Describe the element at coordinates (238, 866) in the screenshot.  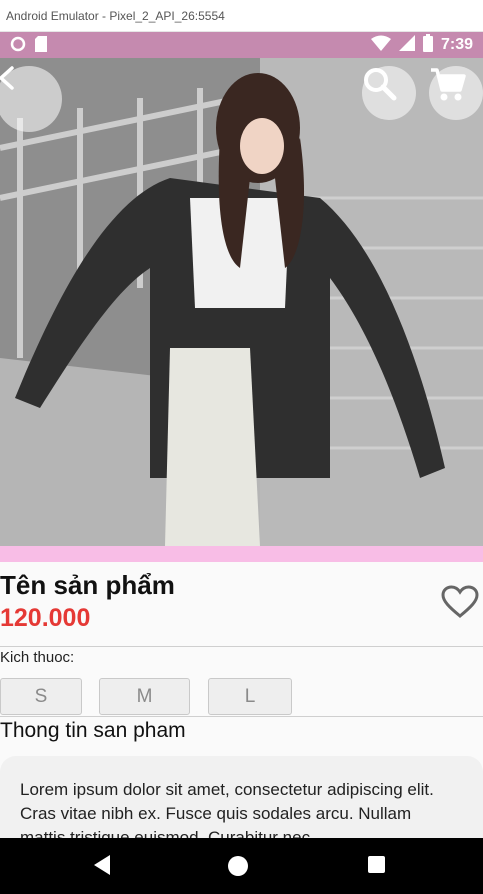
I see `home-circle-icon` at that location.